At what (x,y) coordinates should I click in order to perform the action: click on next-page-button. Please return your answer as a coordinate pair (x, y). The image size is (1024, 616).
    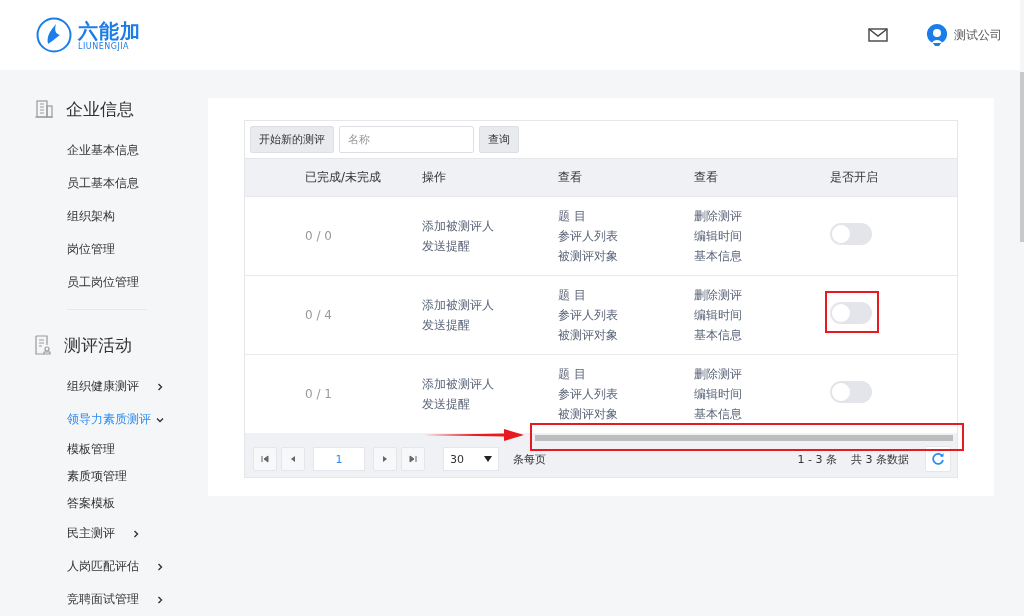
    Looking at the image, I should click on (385, 459).